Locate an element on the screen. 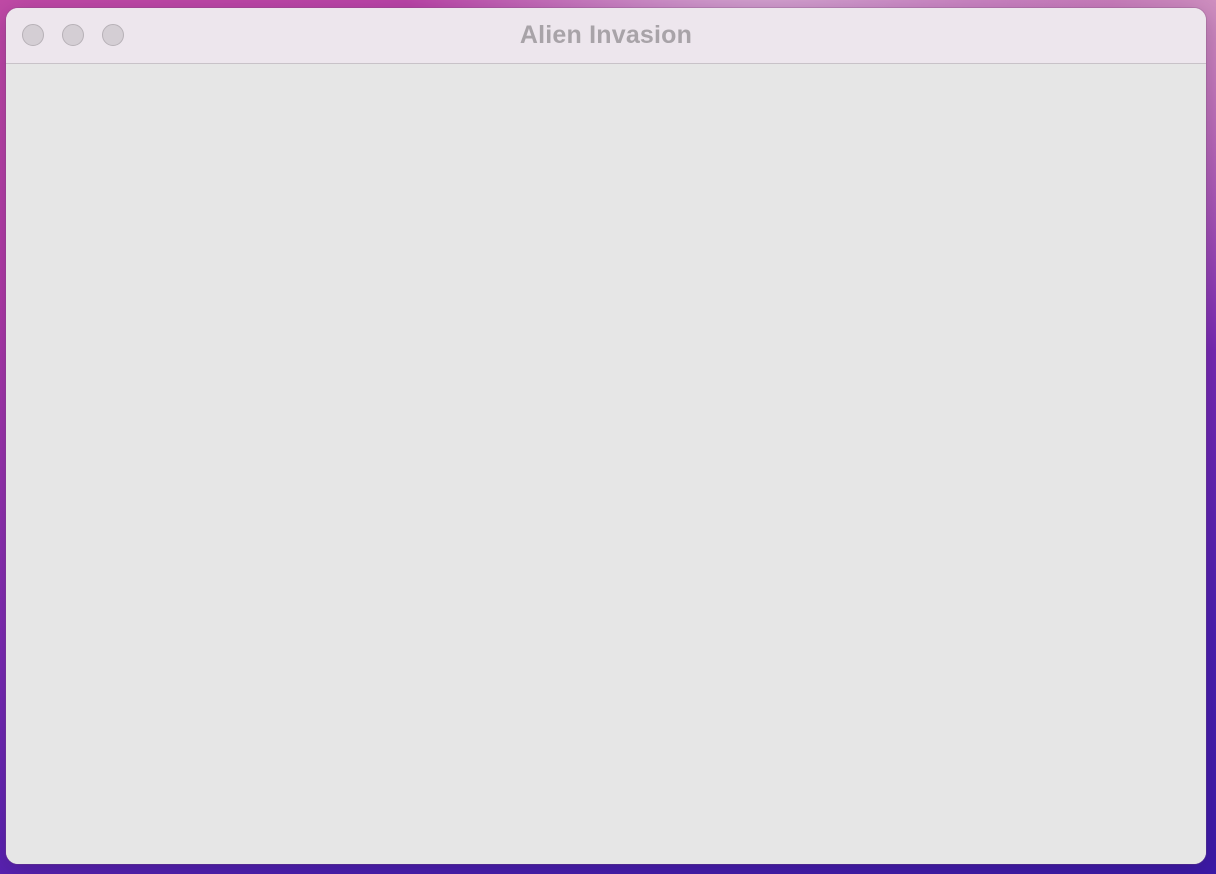 This screenshot has height=874, width=1216. window-title: Alien Invasion is located at coordinates (606, 35).